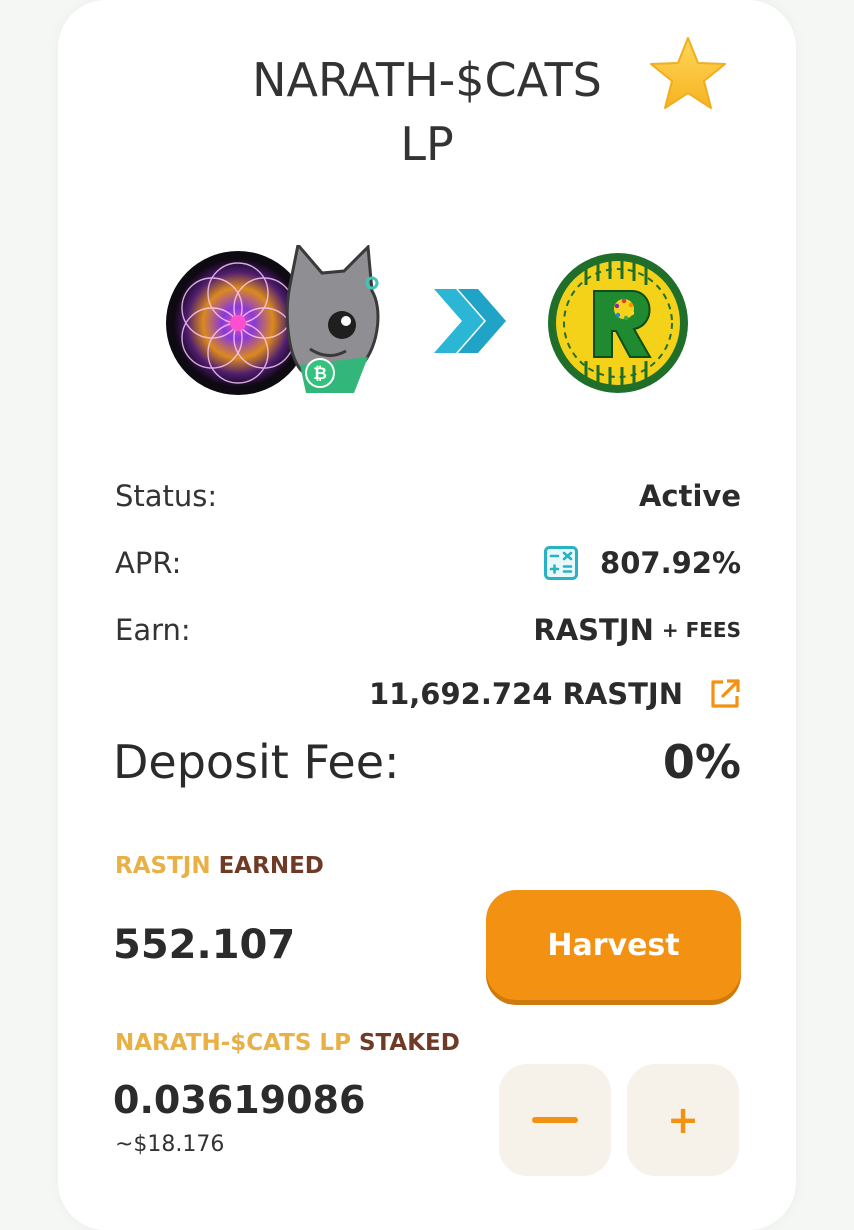  What do you see at coordinates (239, 1100) in the screenshot?
I see `staked-amount: 0.03619086` at bounding box center [239, 1100].